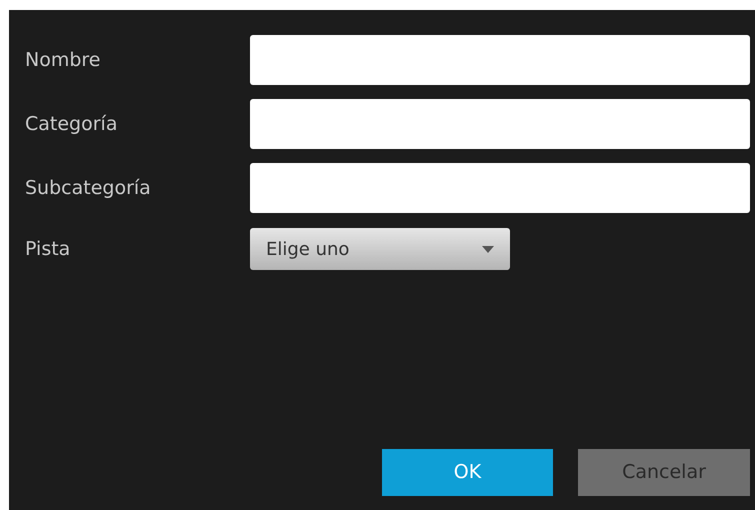 The width and height of the screenshot is (755, 510). Describe the element at coordinates (71, 124) in the screenshot. I see `field-label: Categoría` at that location.